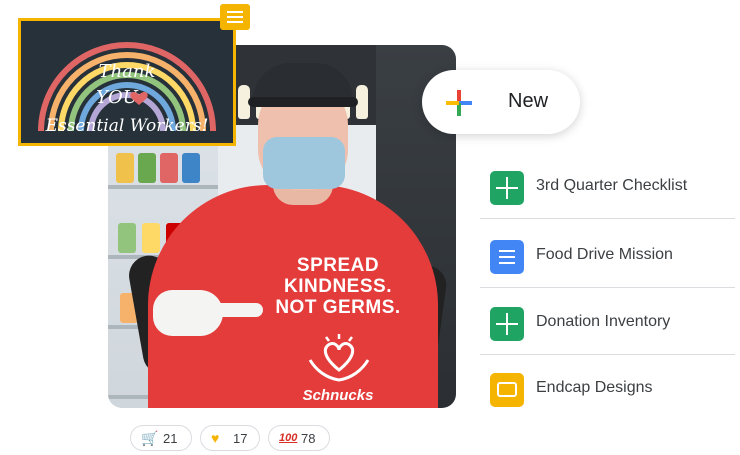 This screenshot has height=455, width=740. Describe the element at coordinates (507, 257) in the screenshot. I see `docs-icon` at that location.